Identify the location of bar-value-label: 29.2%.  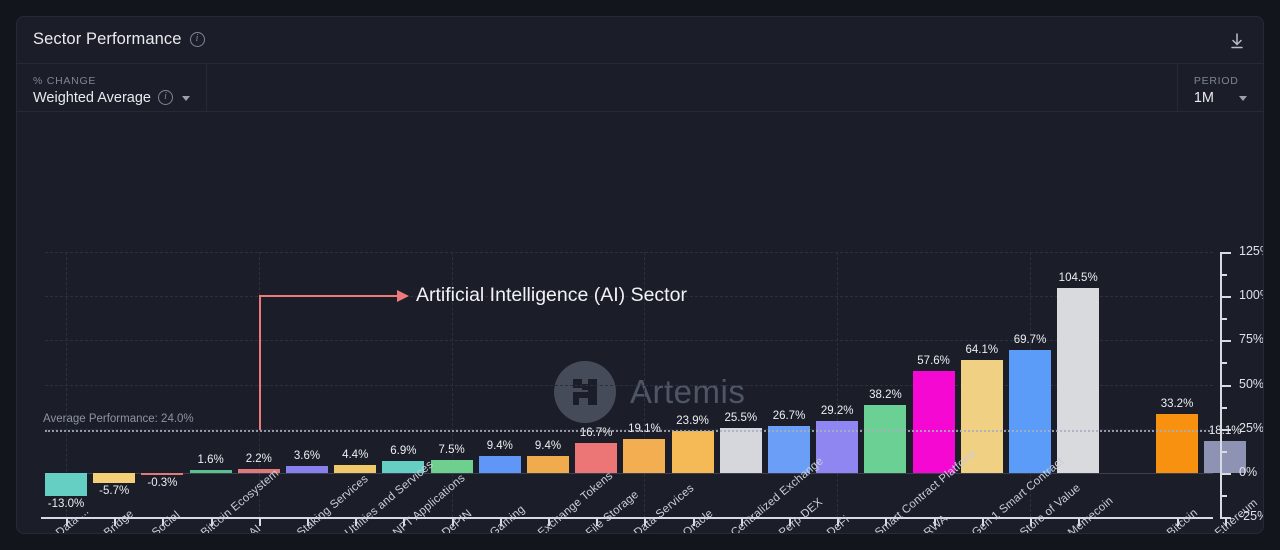
(837, 411).